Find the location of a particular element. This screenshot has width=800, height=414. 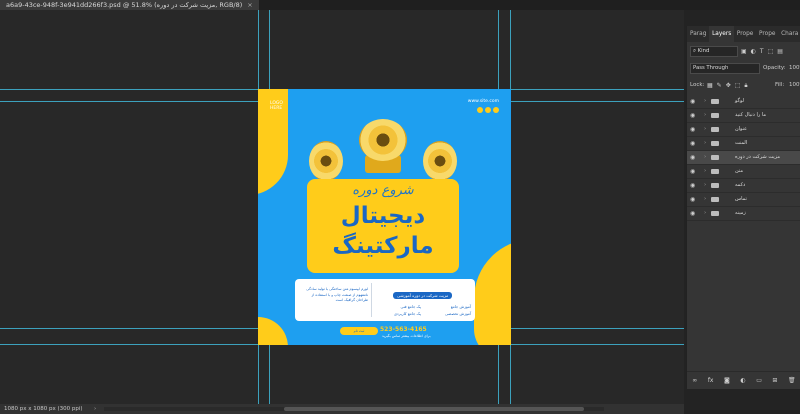

layer-row: ◉ › زمینه is located at coordinates (743, 214).